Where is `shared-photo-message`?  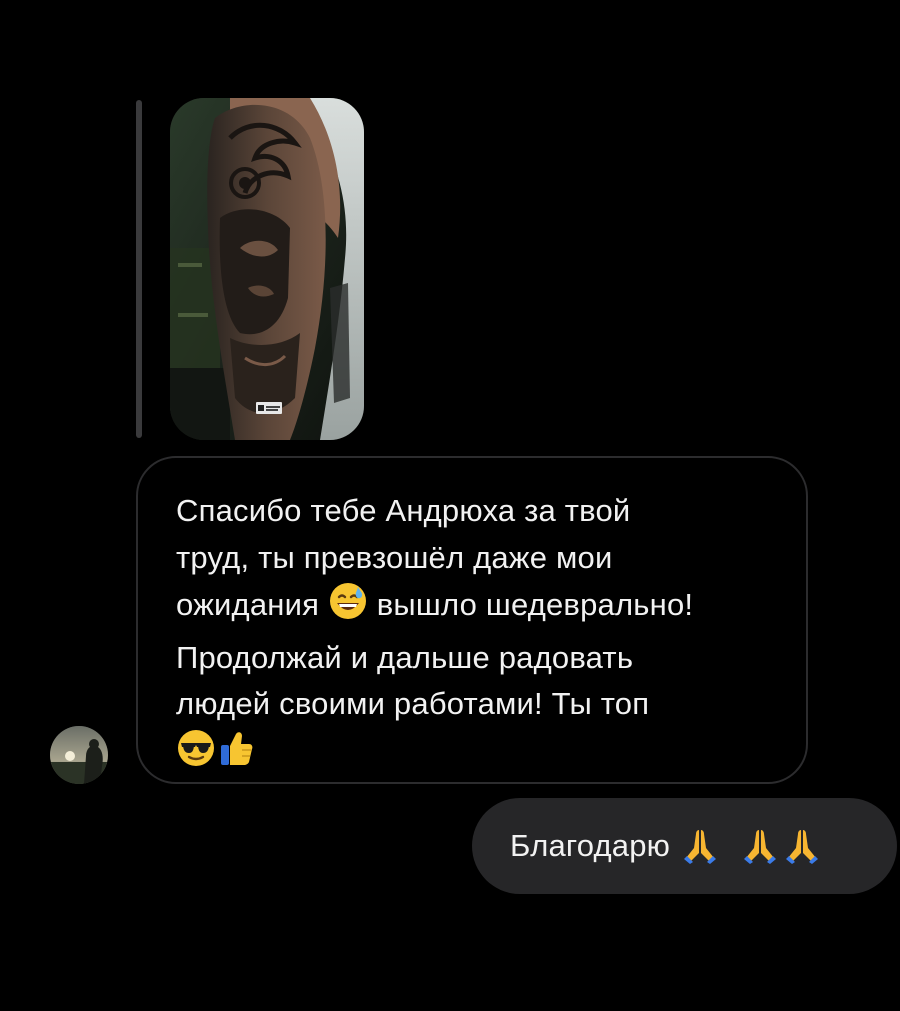 shared-photo-message is located at coordinates (267, 269).